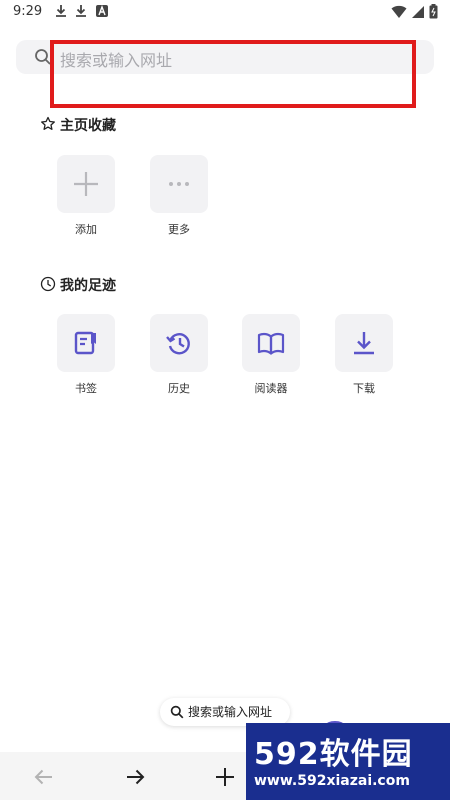  Describe the element at coordinates (179, 229) in the screenshot. I see `more-favorites-label: 更多` at that location.